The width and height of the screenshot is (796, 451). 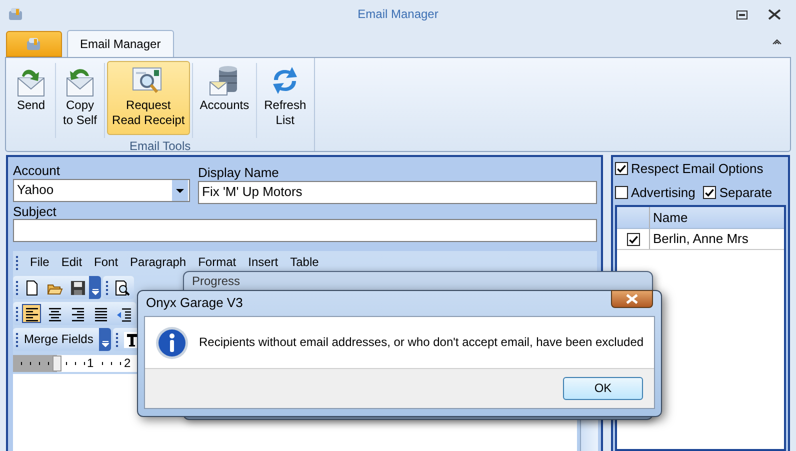 I want to click on ribbon-button: Refresh List, so click(x=285, y=98).